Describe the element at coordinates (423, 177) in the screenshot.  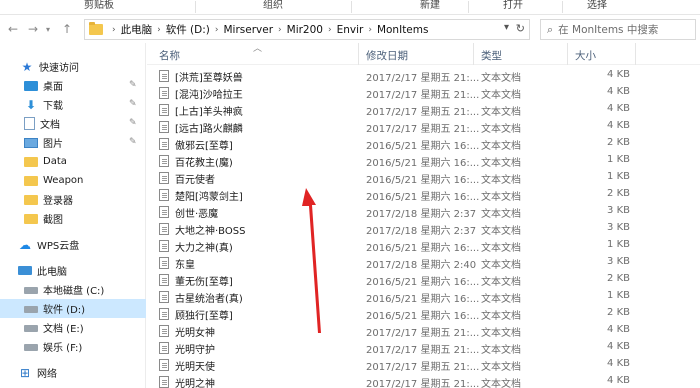
I see `table-row: 百元使者 2016/5/21 星期六 16:... 文本文档 1 KB` at that location.